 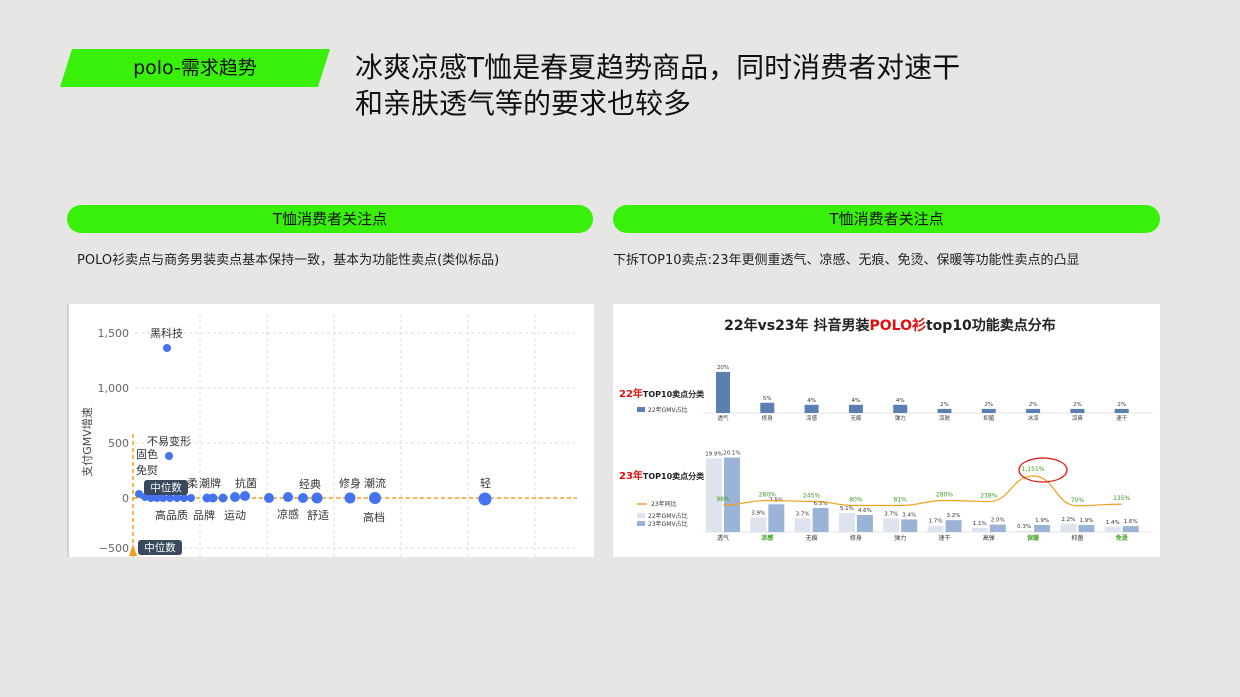 I want to click on point-label: 固色, so click(x=147, y=454).